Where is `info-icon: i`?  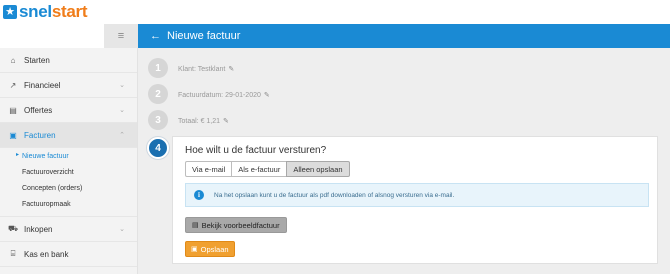
info-icon: i is located at coordinates (199, 195).